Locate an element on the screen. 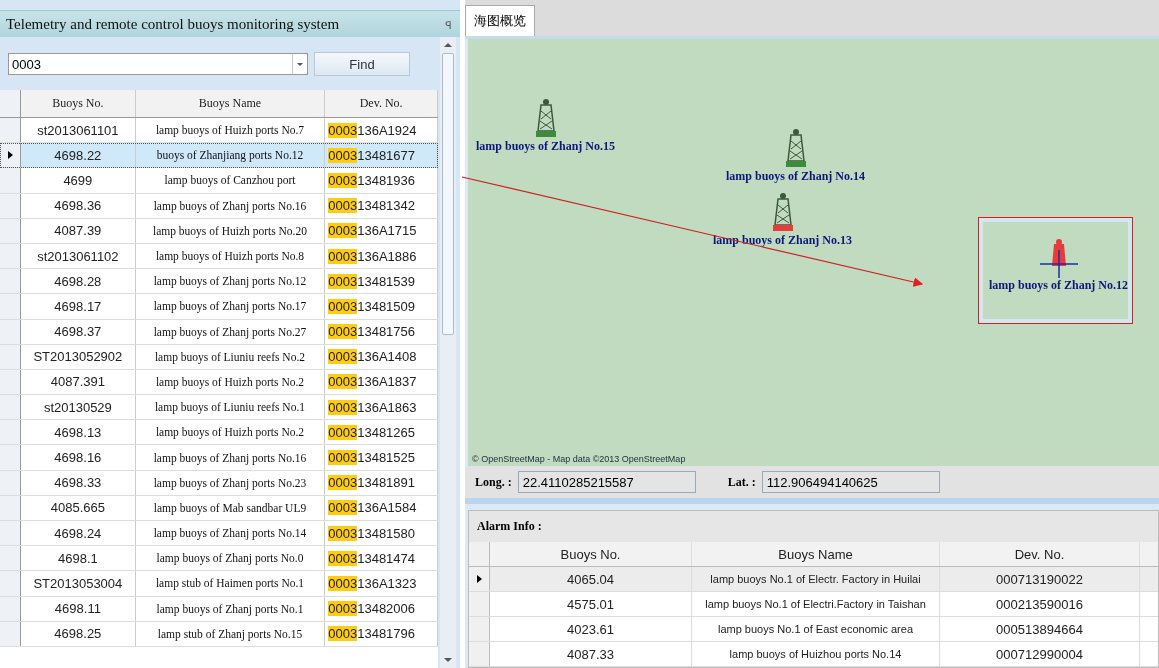  table-cell: 4698.24 is located at coordinates (78, 533).